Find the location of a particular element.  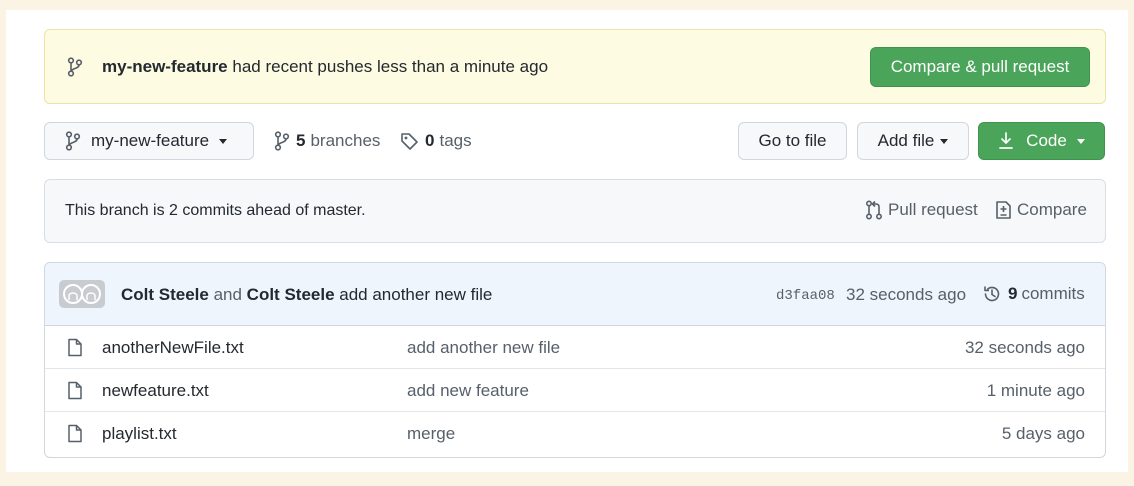

file-name-link: anotherNewFile.txt is located at coordinates (173, 348).